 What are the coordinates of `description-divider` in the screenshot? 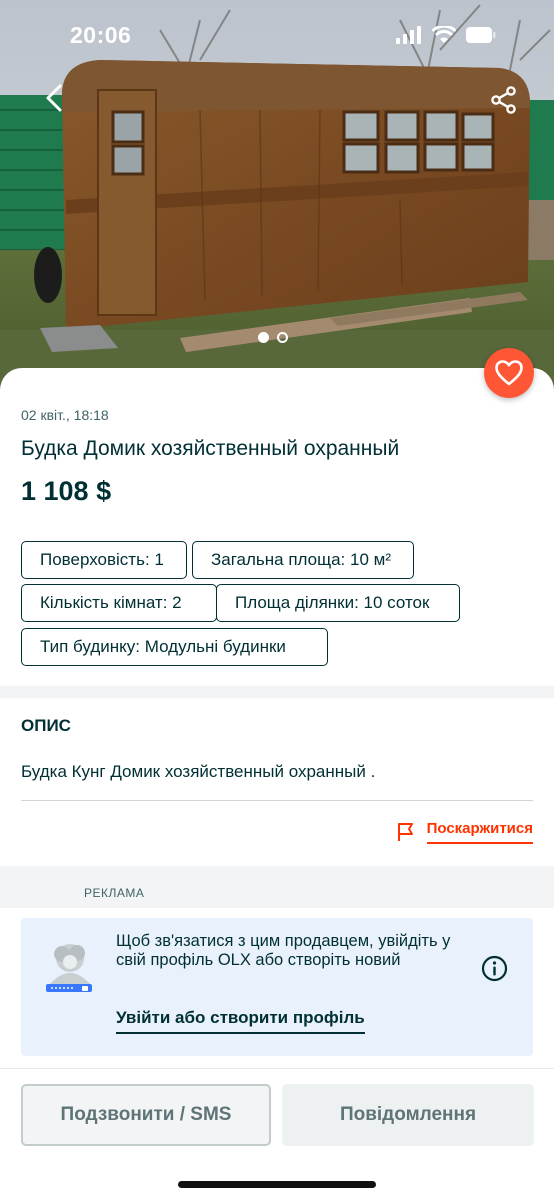 It's located at (277, 800).